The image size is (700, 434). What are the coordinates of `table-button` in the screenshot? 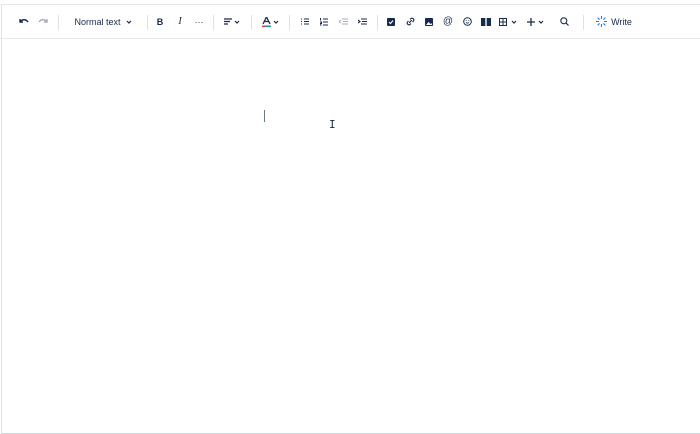 It's located at (508, 21).